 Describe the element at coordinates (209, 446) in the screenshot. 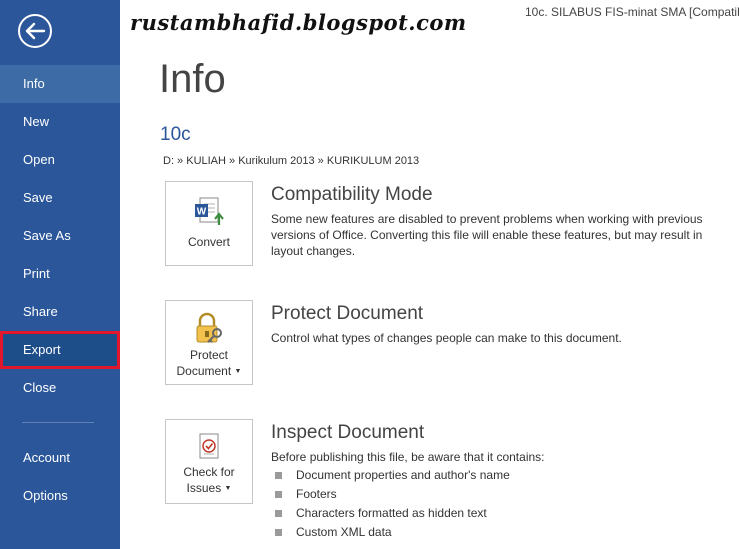

I see `inspect-document-icon` at that location.